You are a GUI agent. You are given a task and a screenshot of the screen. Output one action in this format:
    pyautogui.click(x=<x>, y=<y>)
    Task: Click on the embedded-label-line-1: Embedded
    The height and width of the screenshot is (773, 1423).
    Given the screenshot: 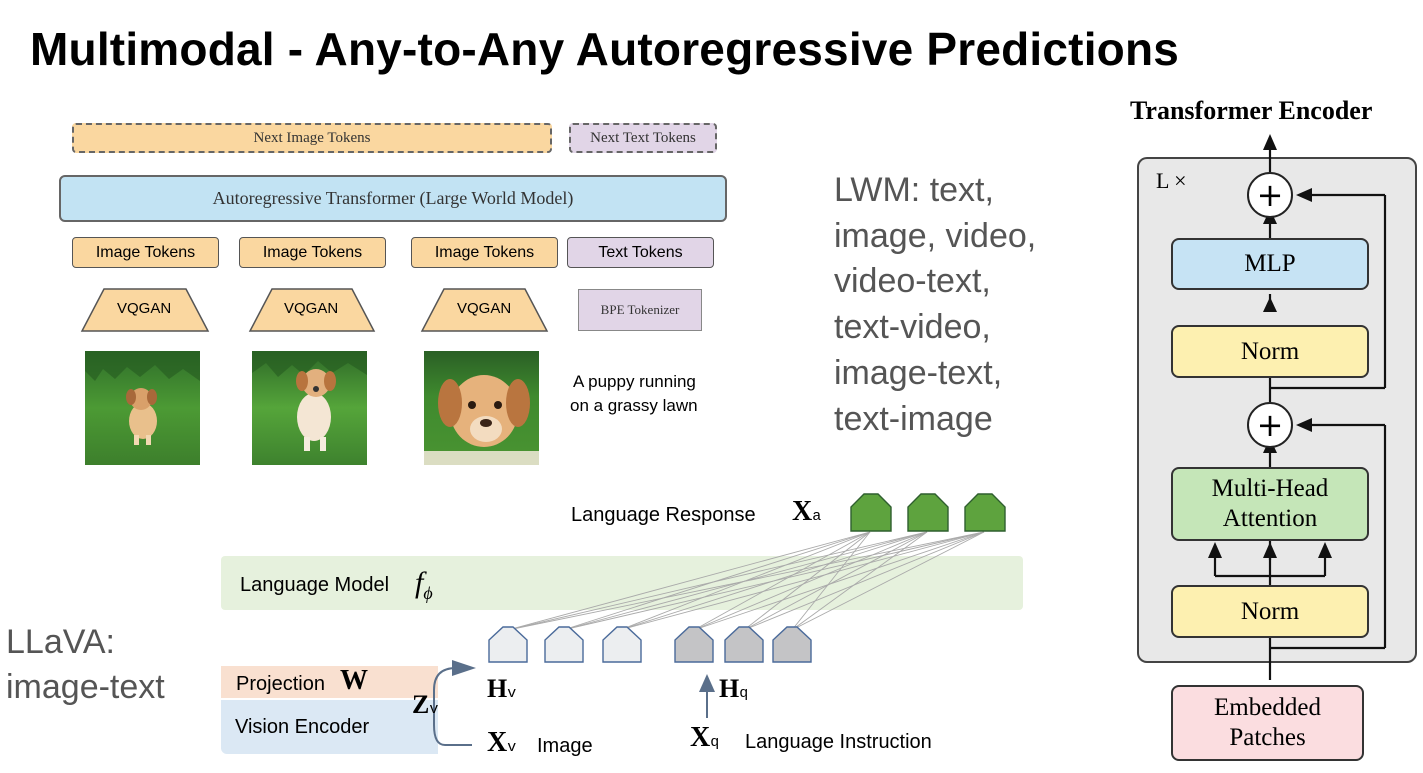 What is the action you would take?
    pyautogui.click(x=1267, y=707)
    